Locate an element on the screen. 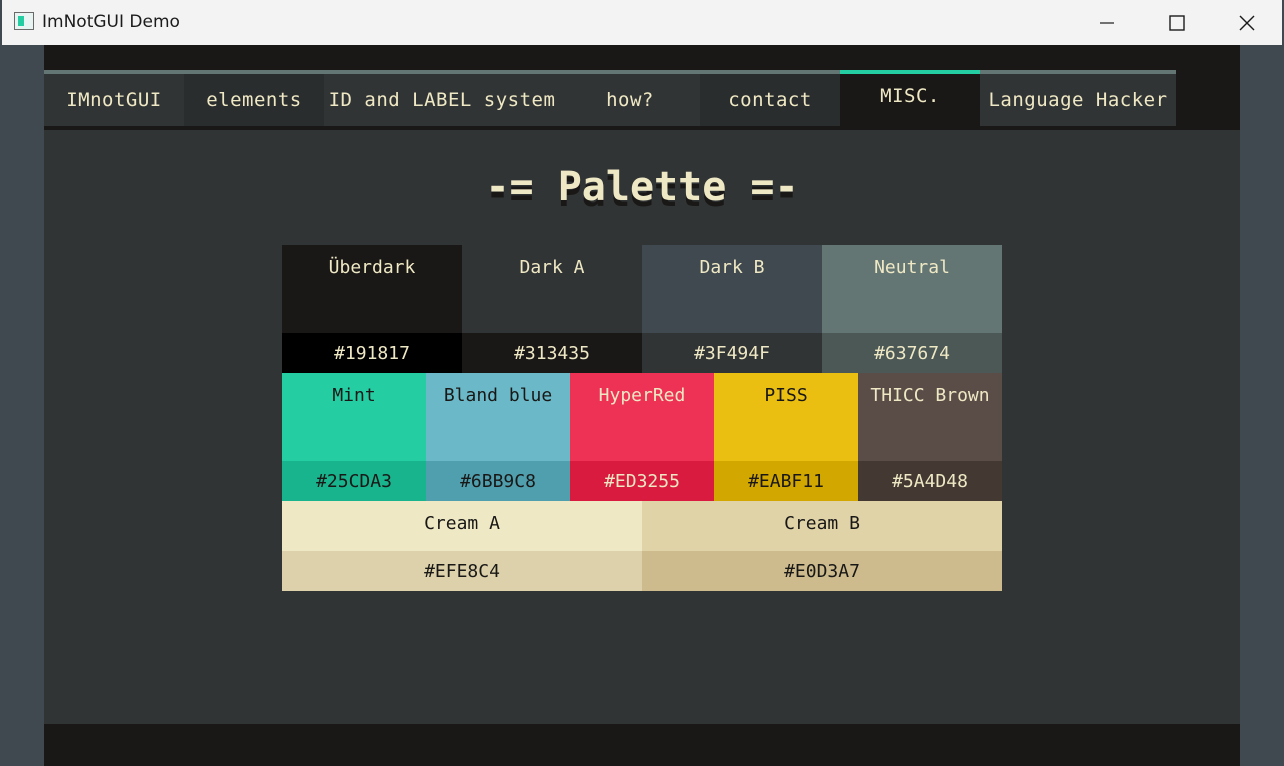 The height and width of the screenshot is (766, 1284). tab-elements: elements is located at coordinates (254, 98).